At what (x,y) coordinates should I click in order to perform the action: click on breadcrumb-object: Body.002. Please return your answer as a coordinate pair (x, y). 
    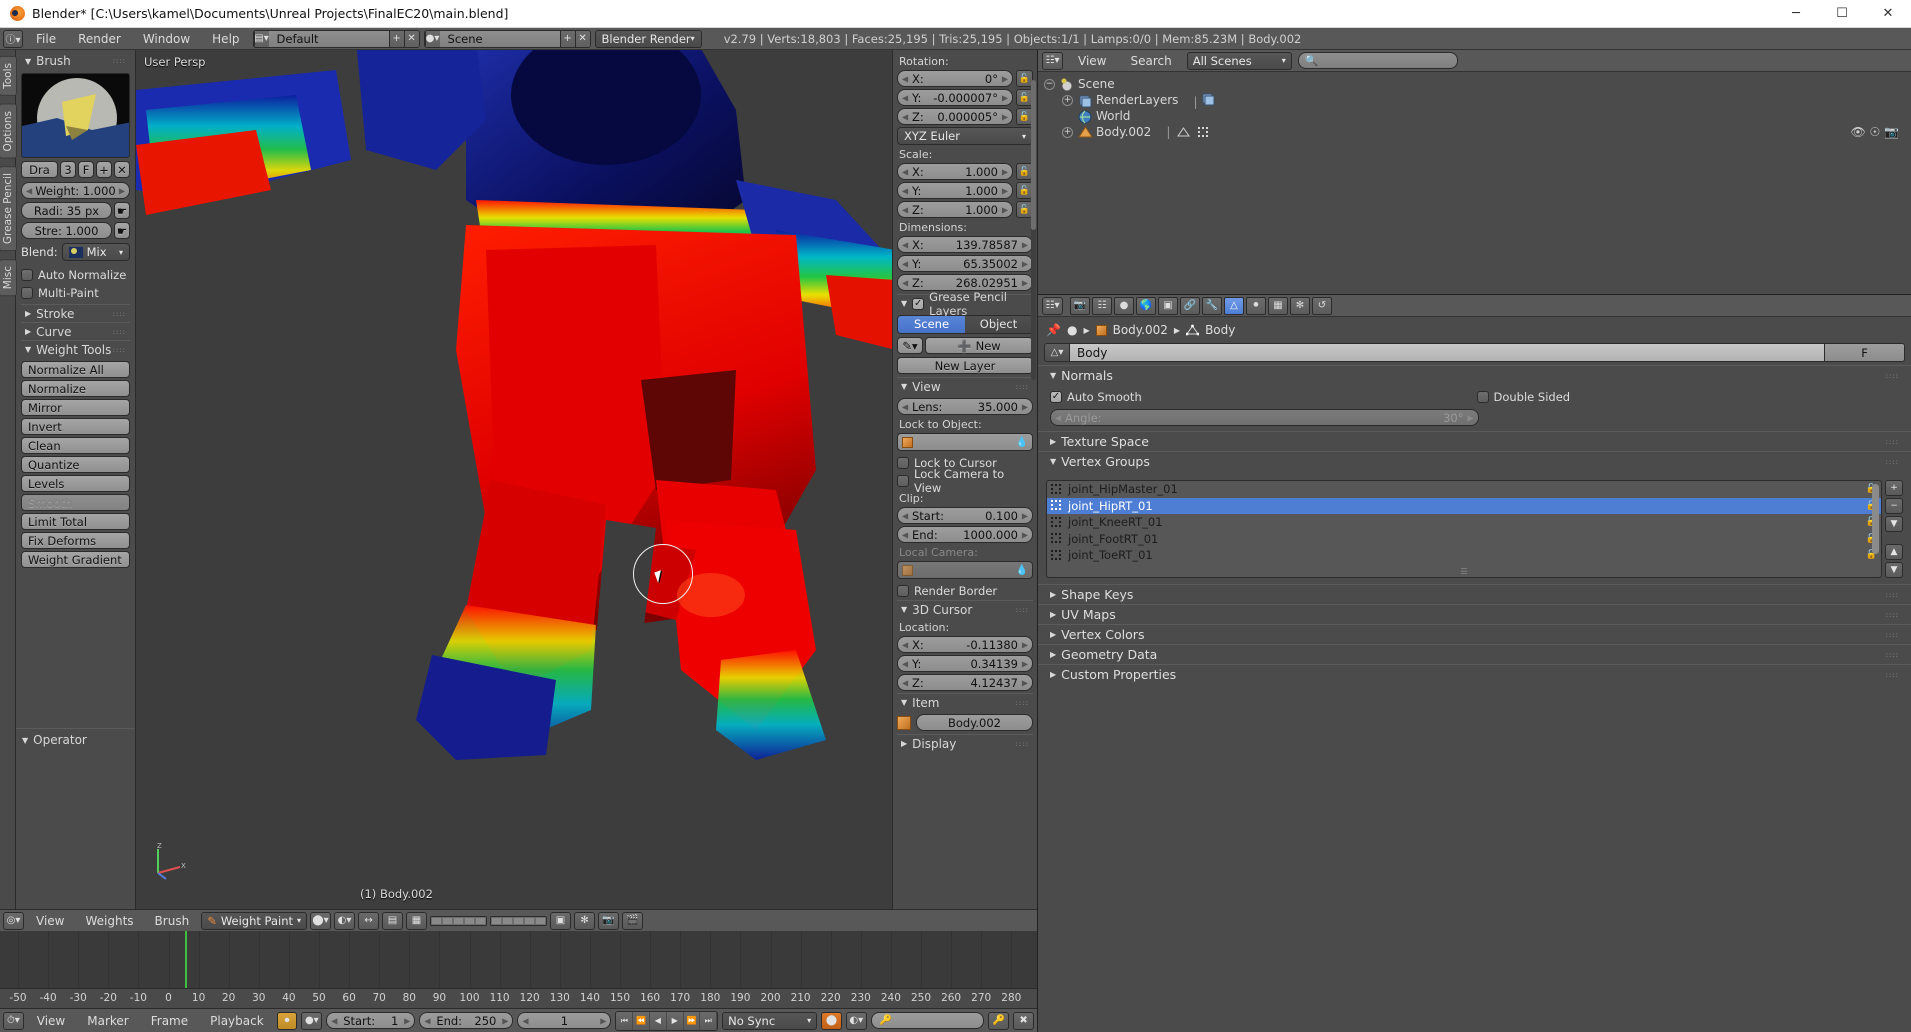
    Looking at the image, I should click on (1140, 330).